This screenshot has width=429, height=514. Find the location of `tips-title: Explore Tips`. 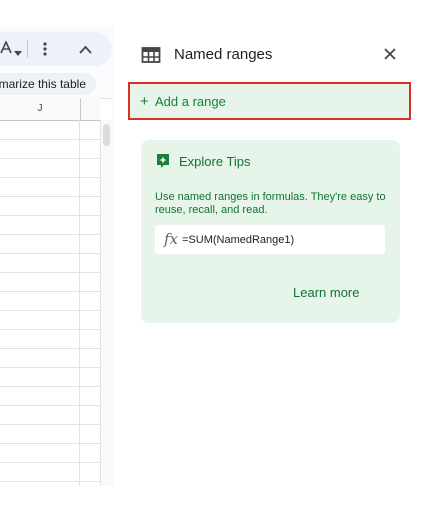

tips-title: Explore Tips is located at coordinates (215, 161).